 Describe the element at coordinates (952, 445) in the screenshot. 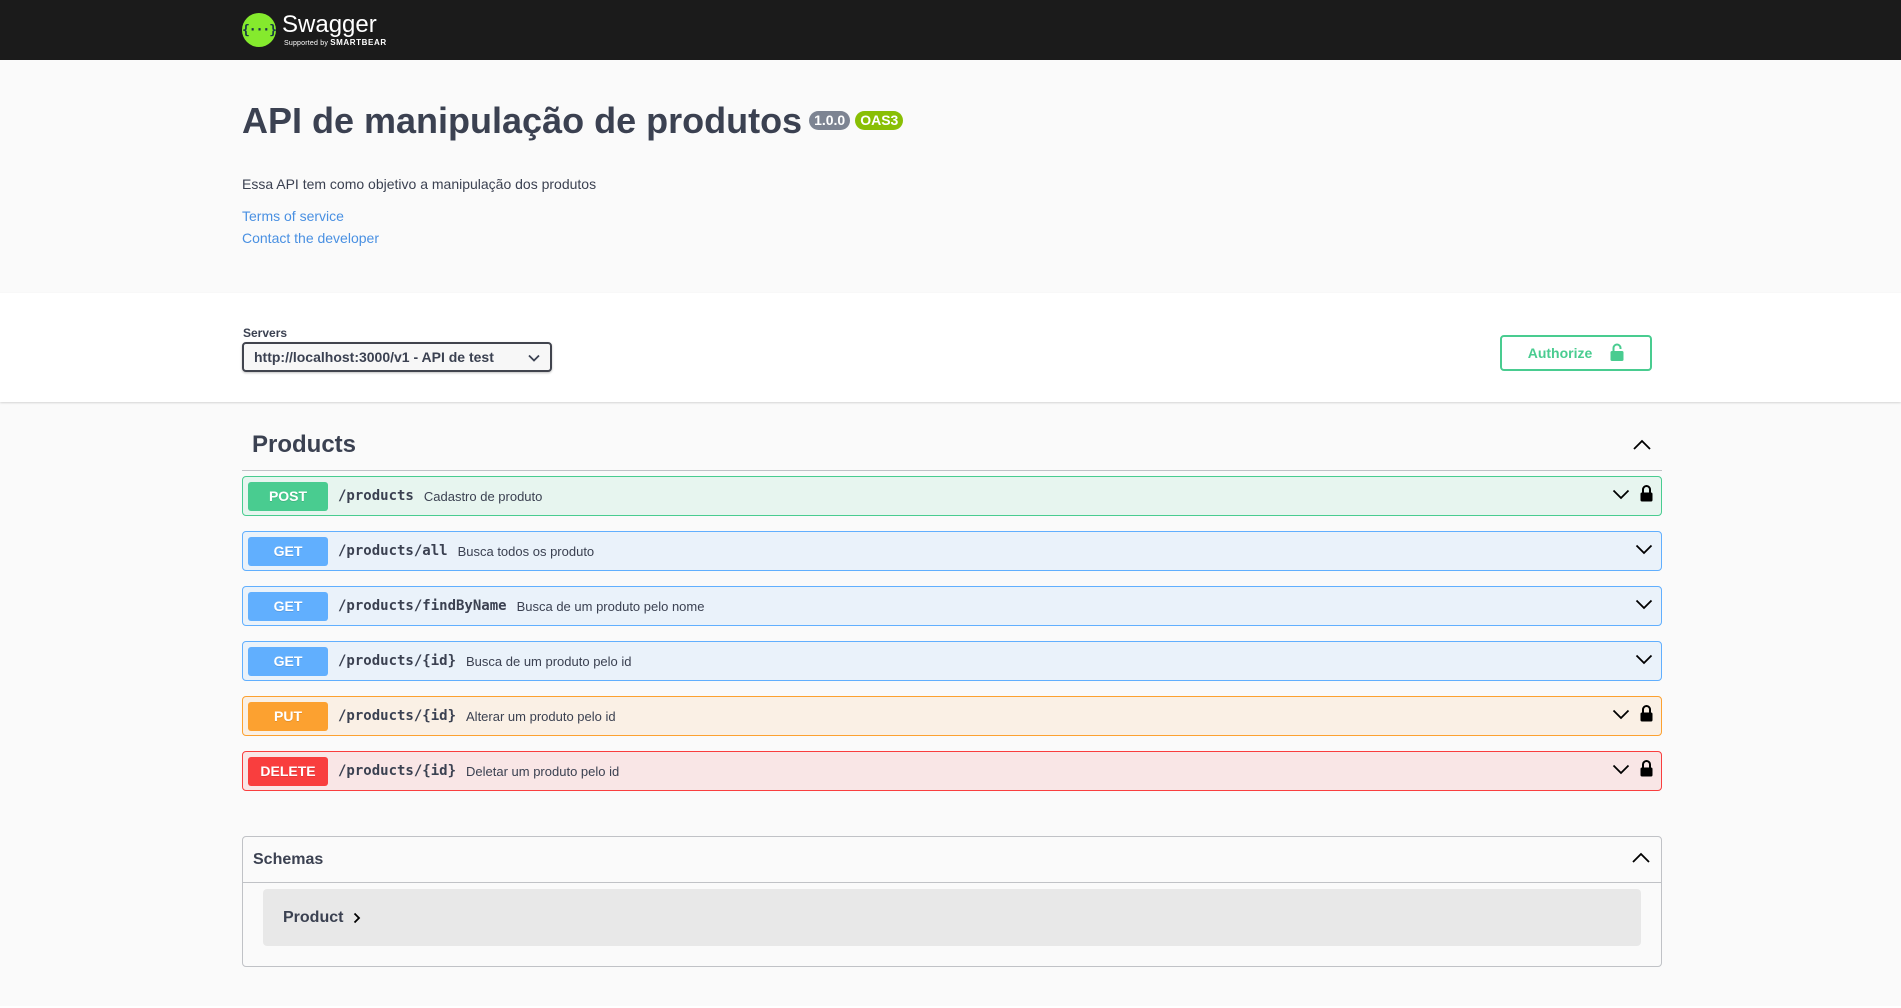

I see `products-tag-header: Products` at that location.